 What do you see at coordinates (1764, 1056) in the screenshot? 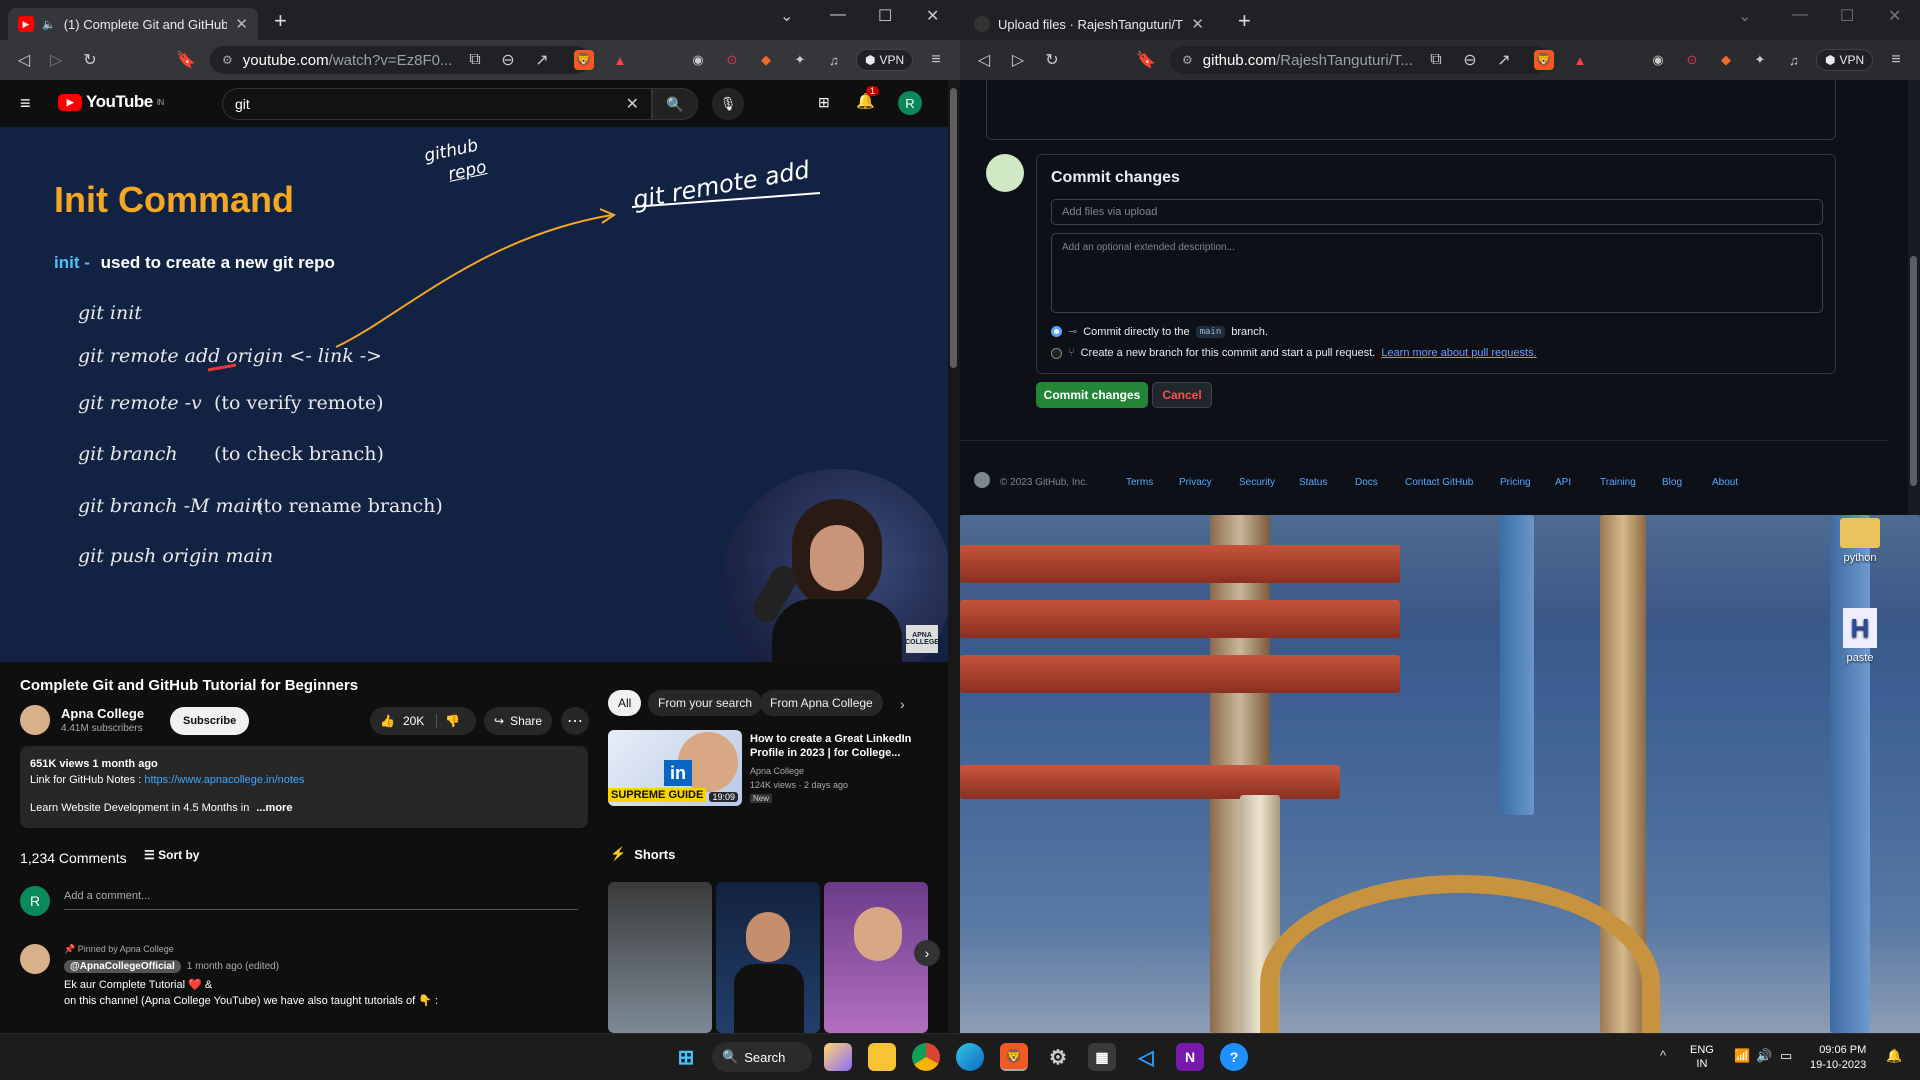
I see `volume-icon: 🔊` at bounding box center [1764, 1056].